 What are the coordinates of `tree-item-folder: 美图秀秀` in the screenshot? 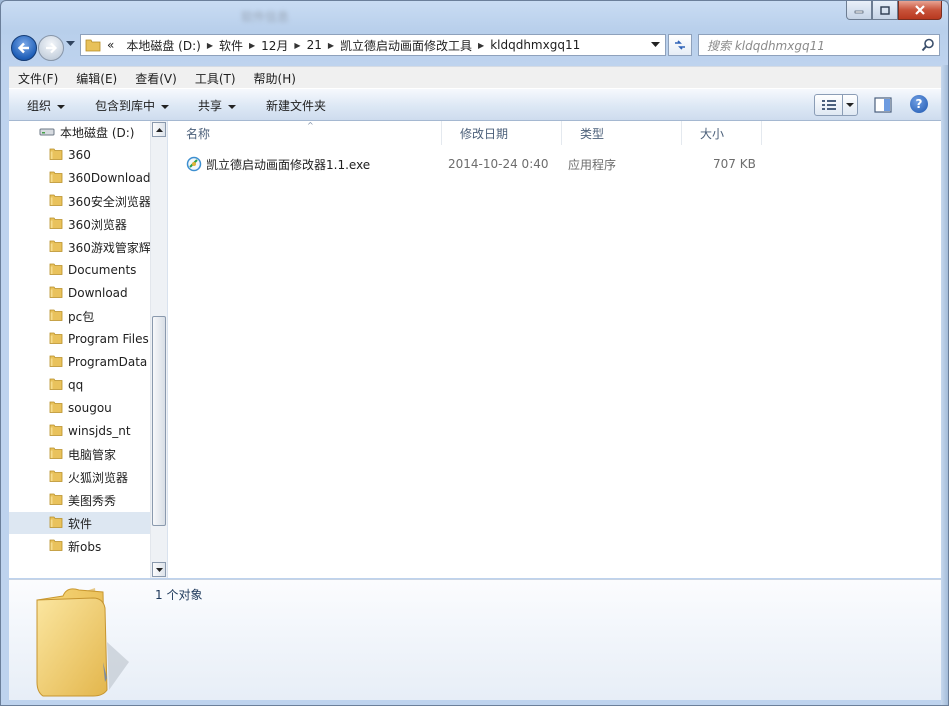 It's located at (79, 500).